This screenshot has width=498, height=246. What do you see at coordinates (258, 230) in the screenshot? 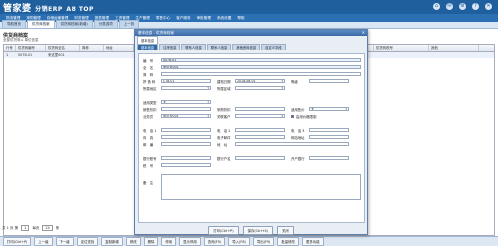
I see `dialog-save-button: 保存(Ctrl+S)` at bounding box center [258, 230].